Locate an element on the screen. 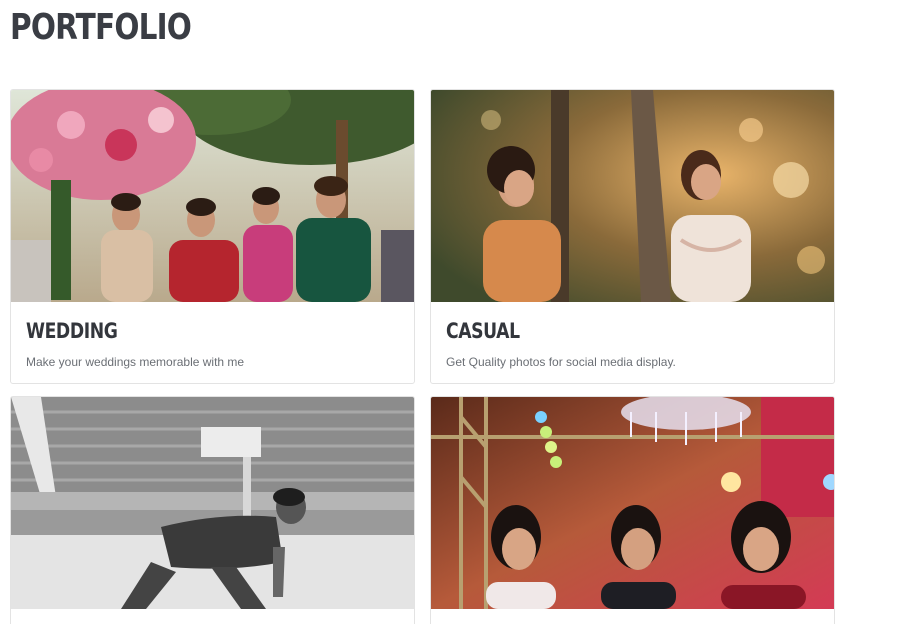  card-description: Make your weddings memorable with me is located at coordinates (135, 362).